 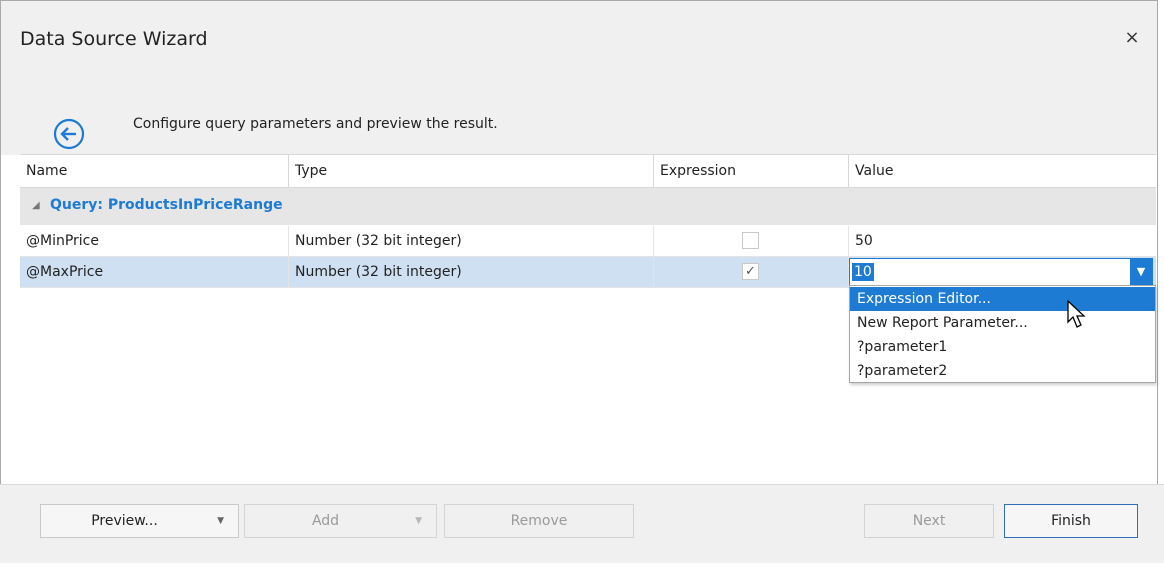 What do you see at coordinates (588, 206) in the screenshot?
I see `group-row: ◢ Query: ProductsInPriceRange` at bounding box center [588, 206].